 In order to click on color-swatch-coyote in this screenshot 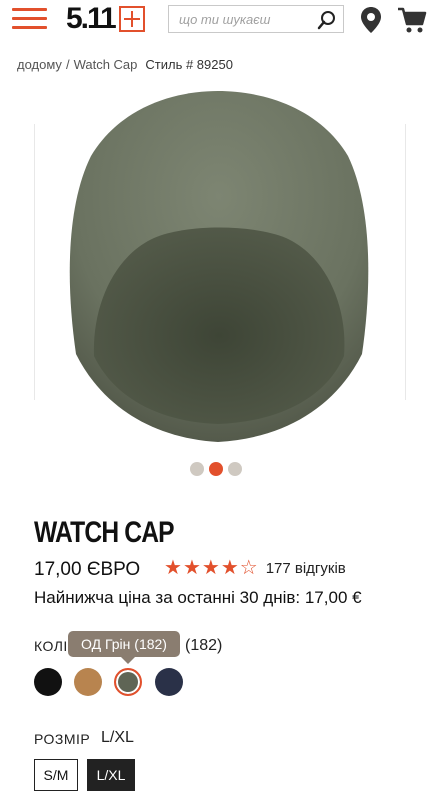, I will do `click(88, 682)`.